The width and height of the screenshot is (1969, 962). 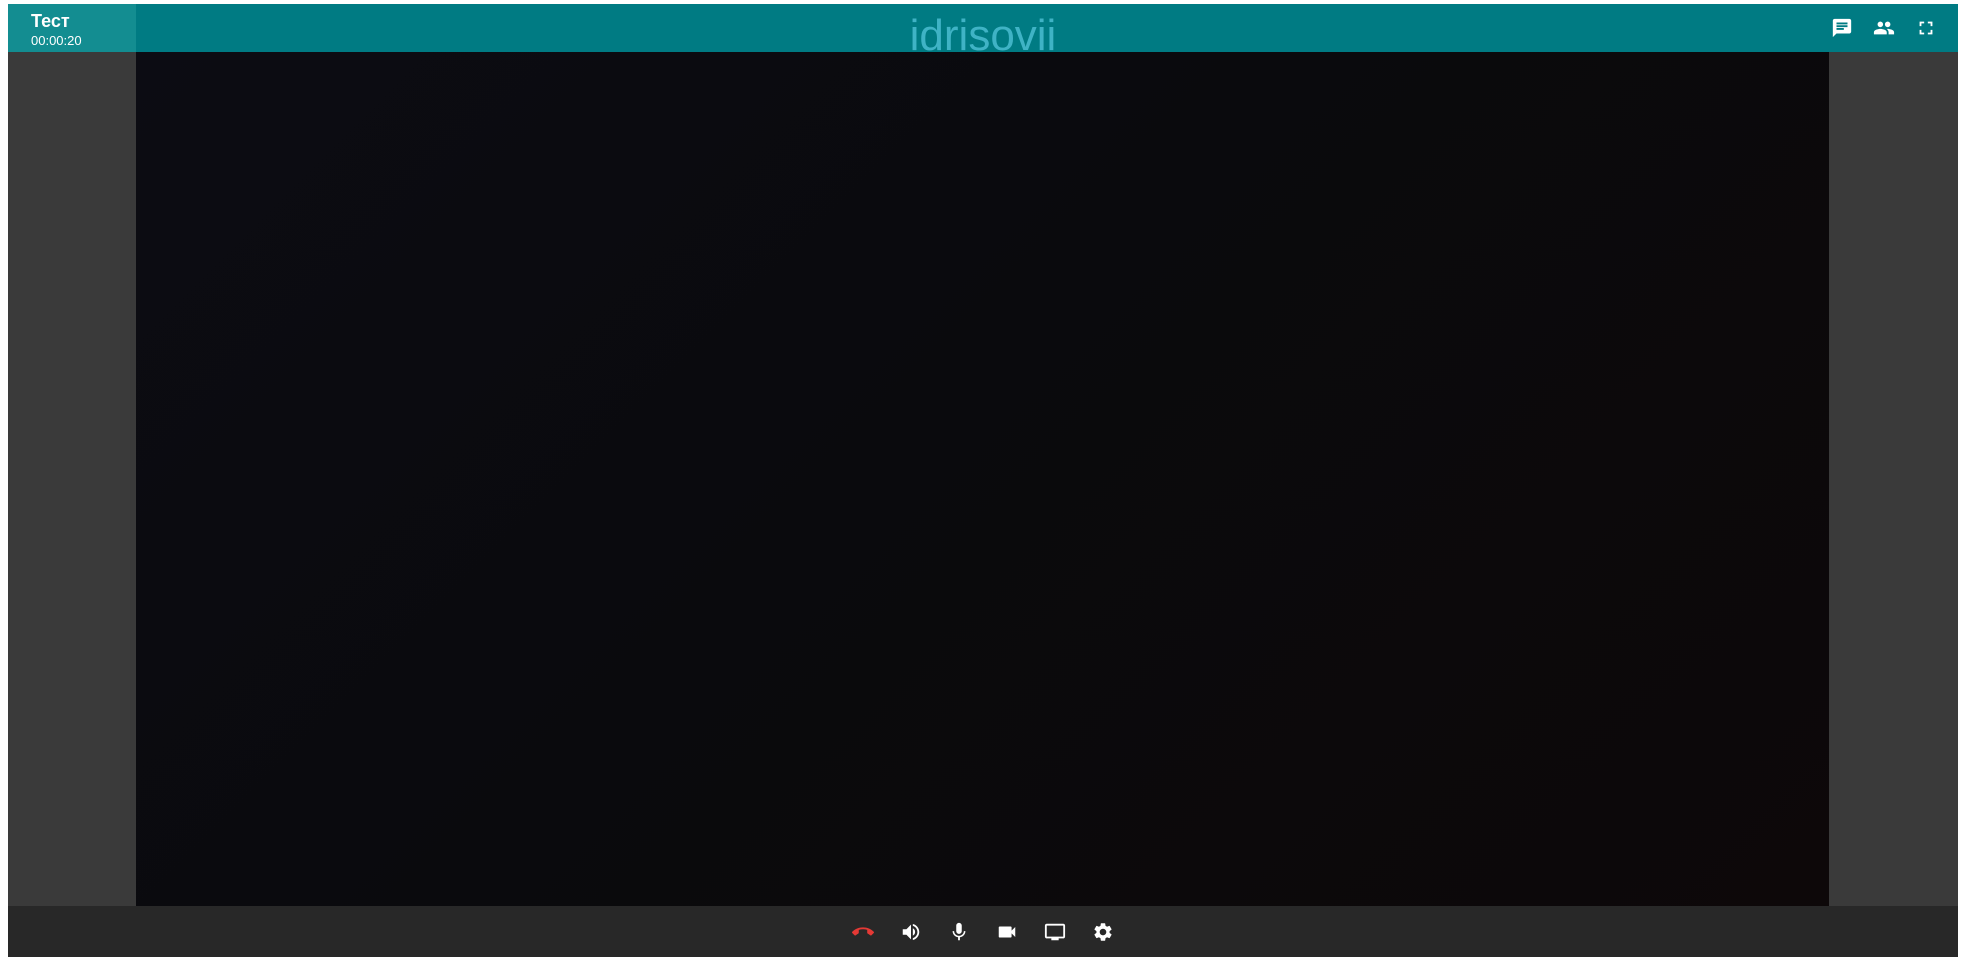 I want to click on fullscreen-button, so click(x=1926, y=28).